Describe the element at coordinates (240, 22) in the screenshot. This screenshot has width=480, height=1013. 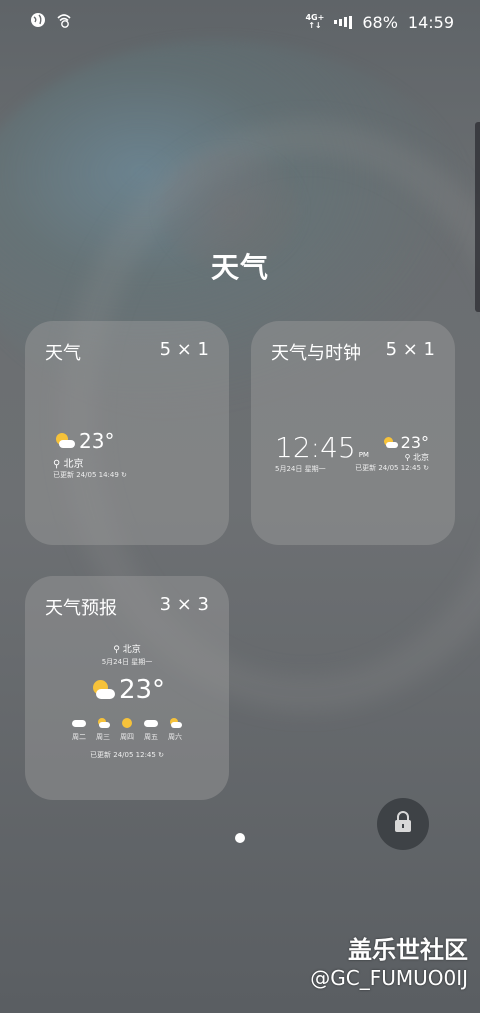
I see `status-bar: 4G+ ↑↓ 68% 14:59` at that location.